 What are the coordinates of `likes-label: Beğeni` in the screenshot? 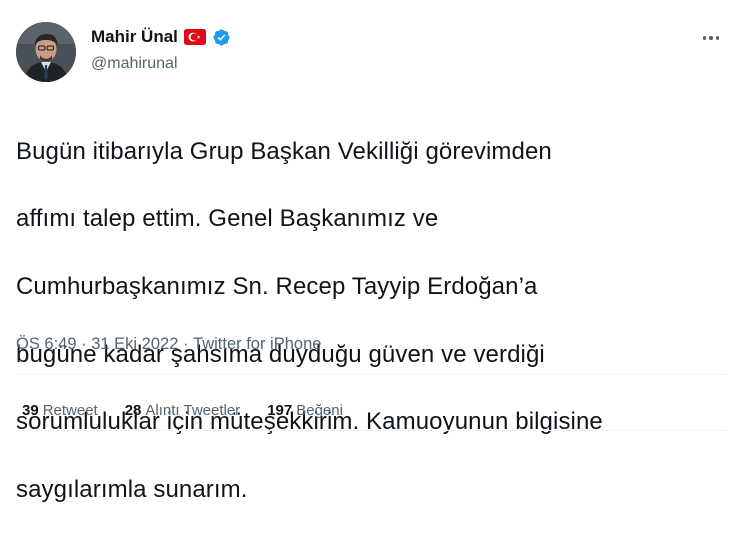 It's located at (319, 410).